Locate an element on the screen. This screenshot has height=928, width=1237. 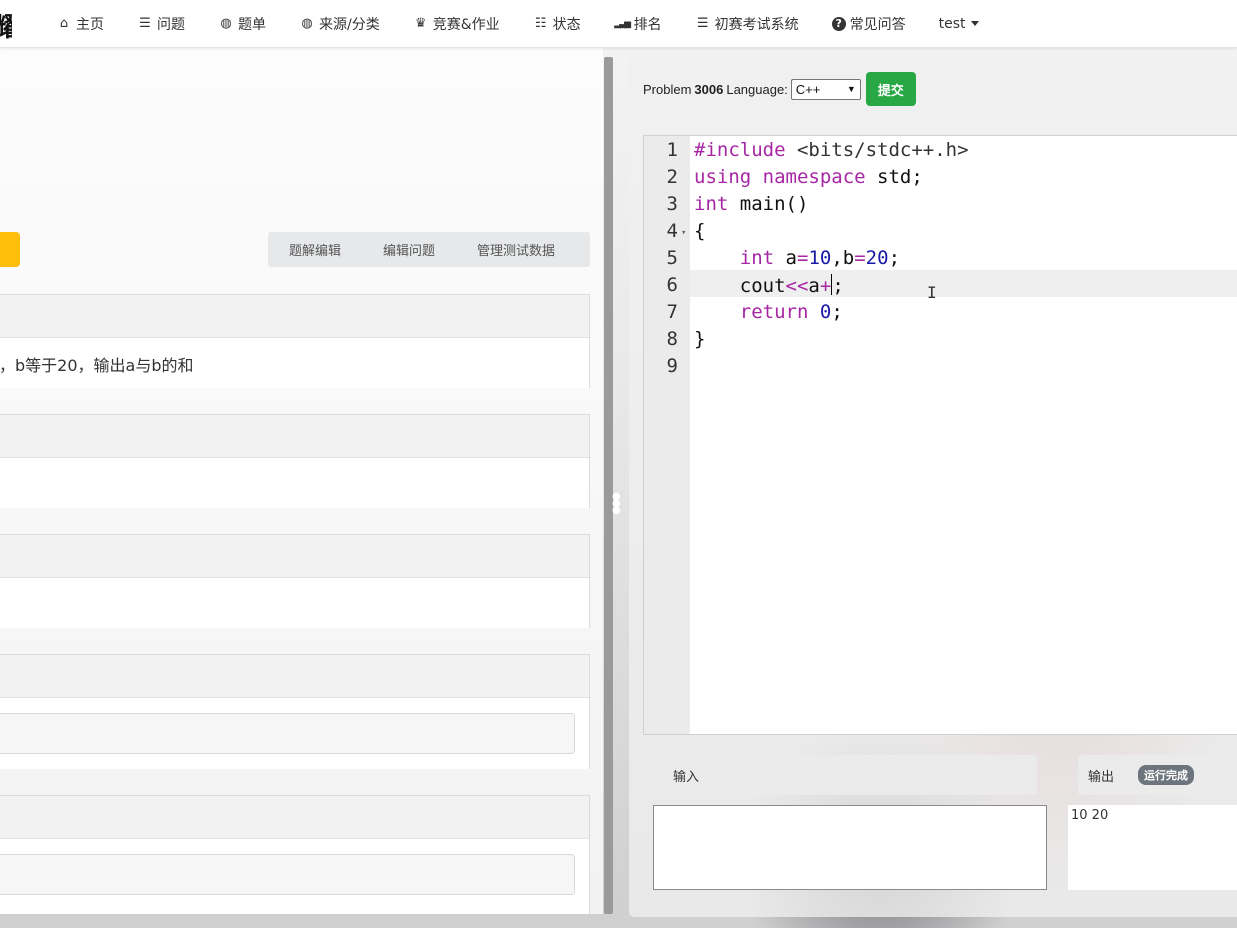
line-number: 6 is located at coordinates (672, 285).